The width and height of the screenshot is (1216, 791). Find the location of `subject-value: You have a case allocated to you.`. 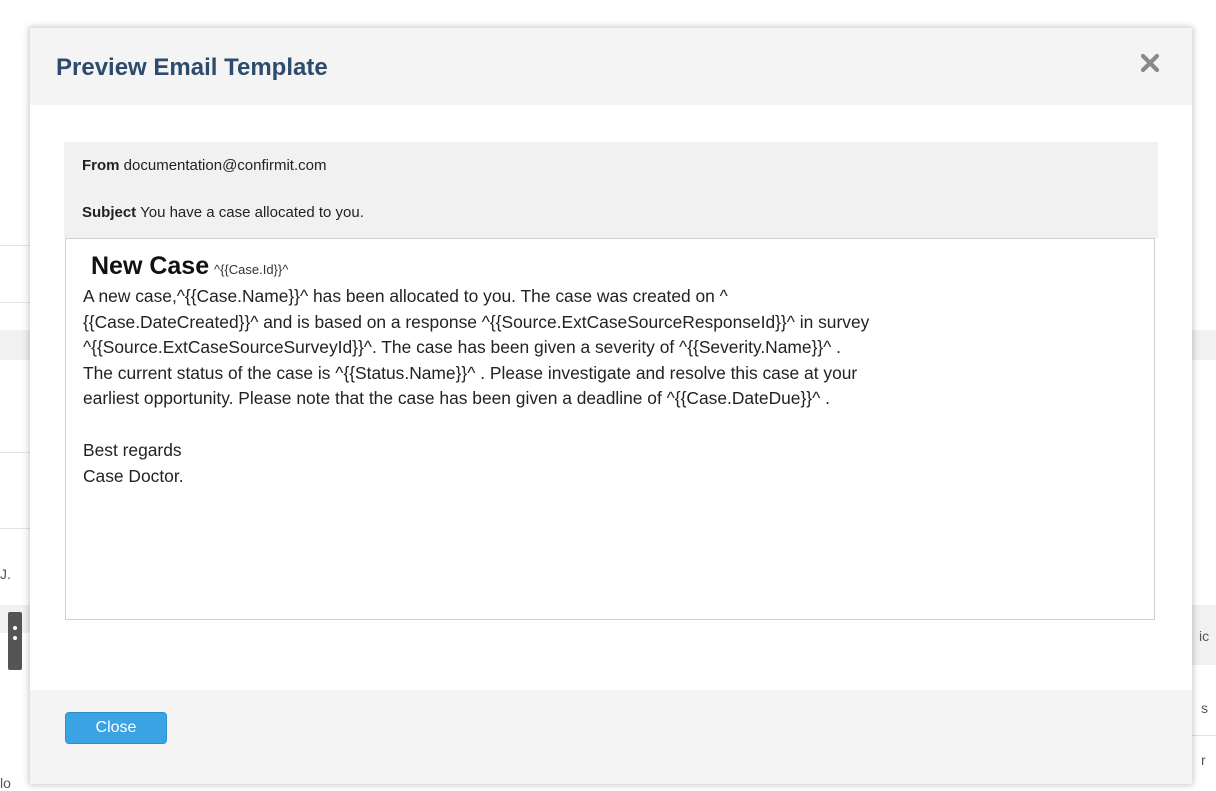

subject-value: You have a case allocated to you. is located at coordinates (252, 212).